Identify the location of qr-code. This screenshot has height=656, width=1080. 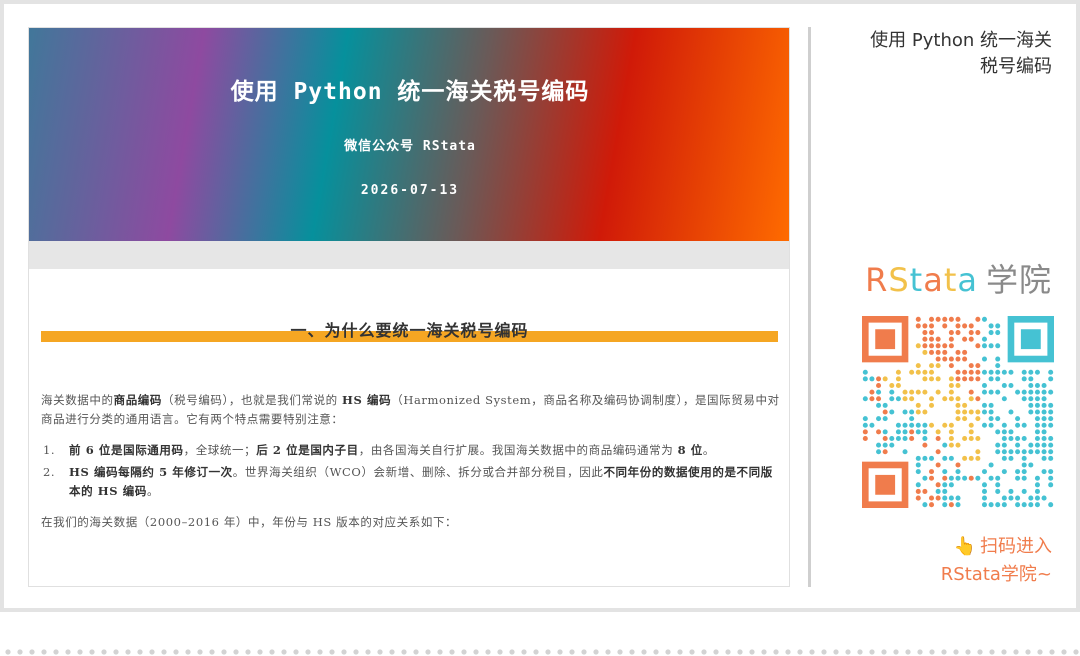
(958, 412).